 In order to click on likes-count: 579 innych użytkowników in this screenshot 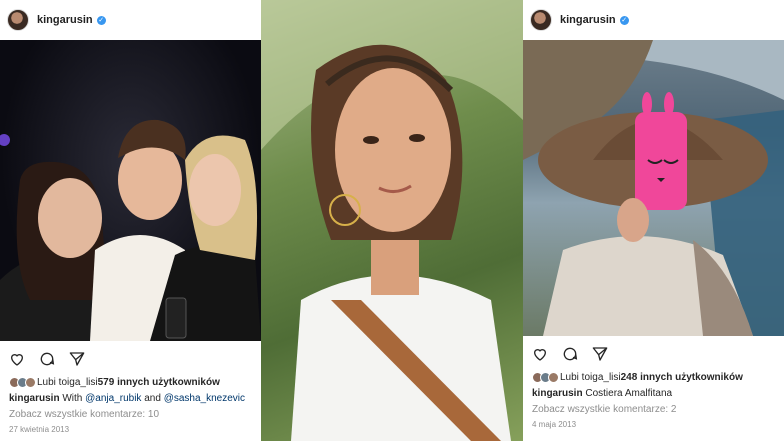, I will do `click(159, 382)`.